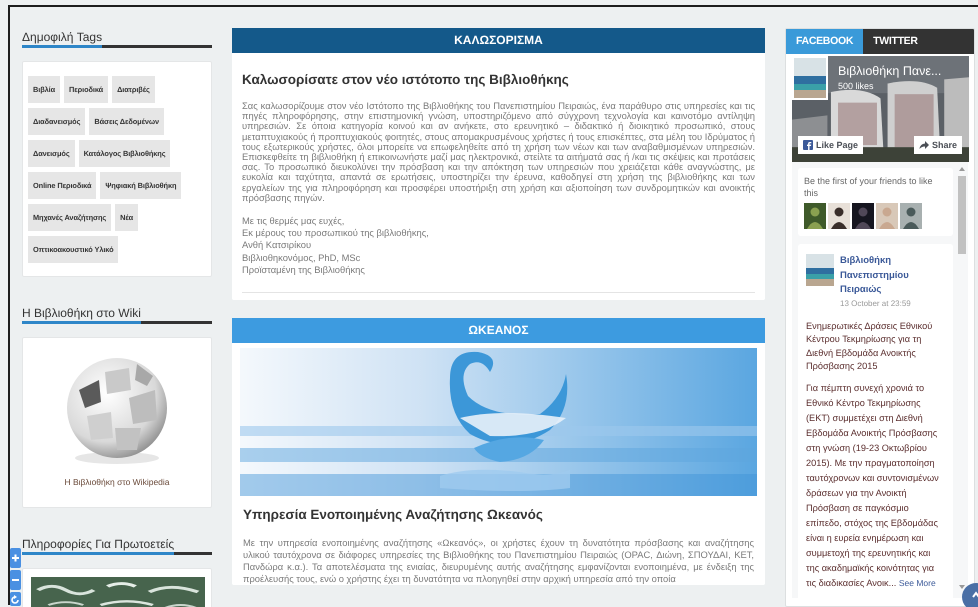 The height and width of the screenshot is (607, 978). I want to click on friends-text: Be the first of your friends to like this, so click(869, 187).